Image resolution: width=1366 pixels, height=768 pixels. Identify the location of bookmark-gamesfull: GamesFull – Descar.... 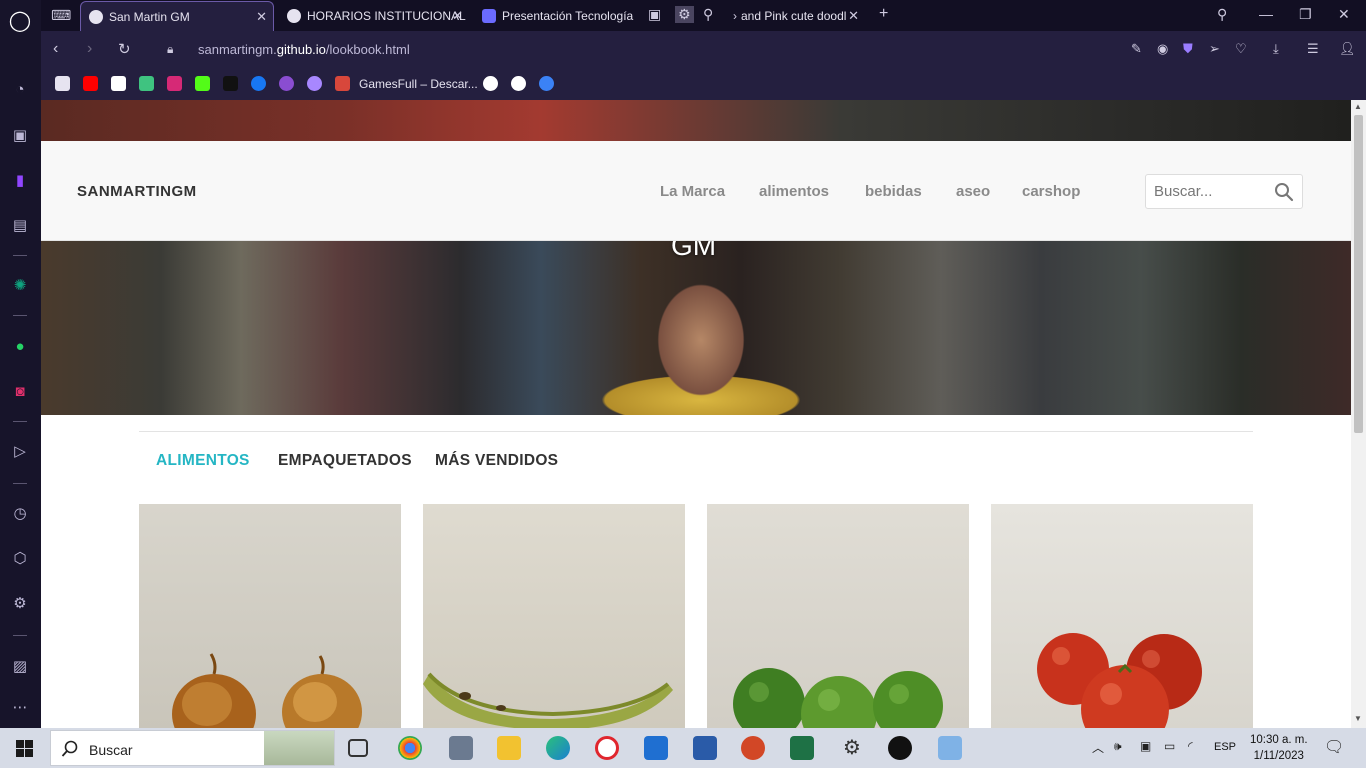
(418, 84).